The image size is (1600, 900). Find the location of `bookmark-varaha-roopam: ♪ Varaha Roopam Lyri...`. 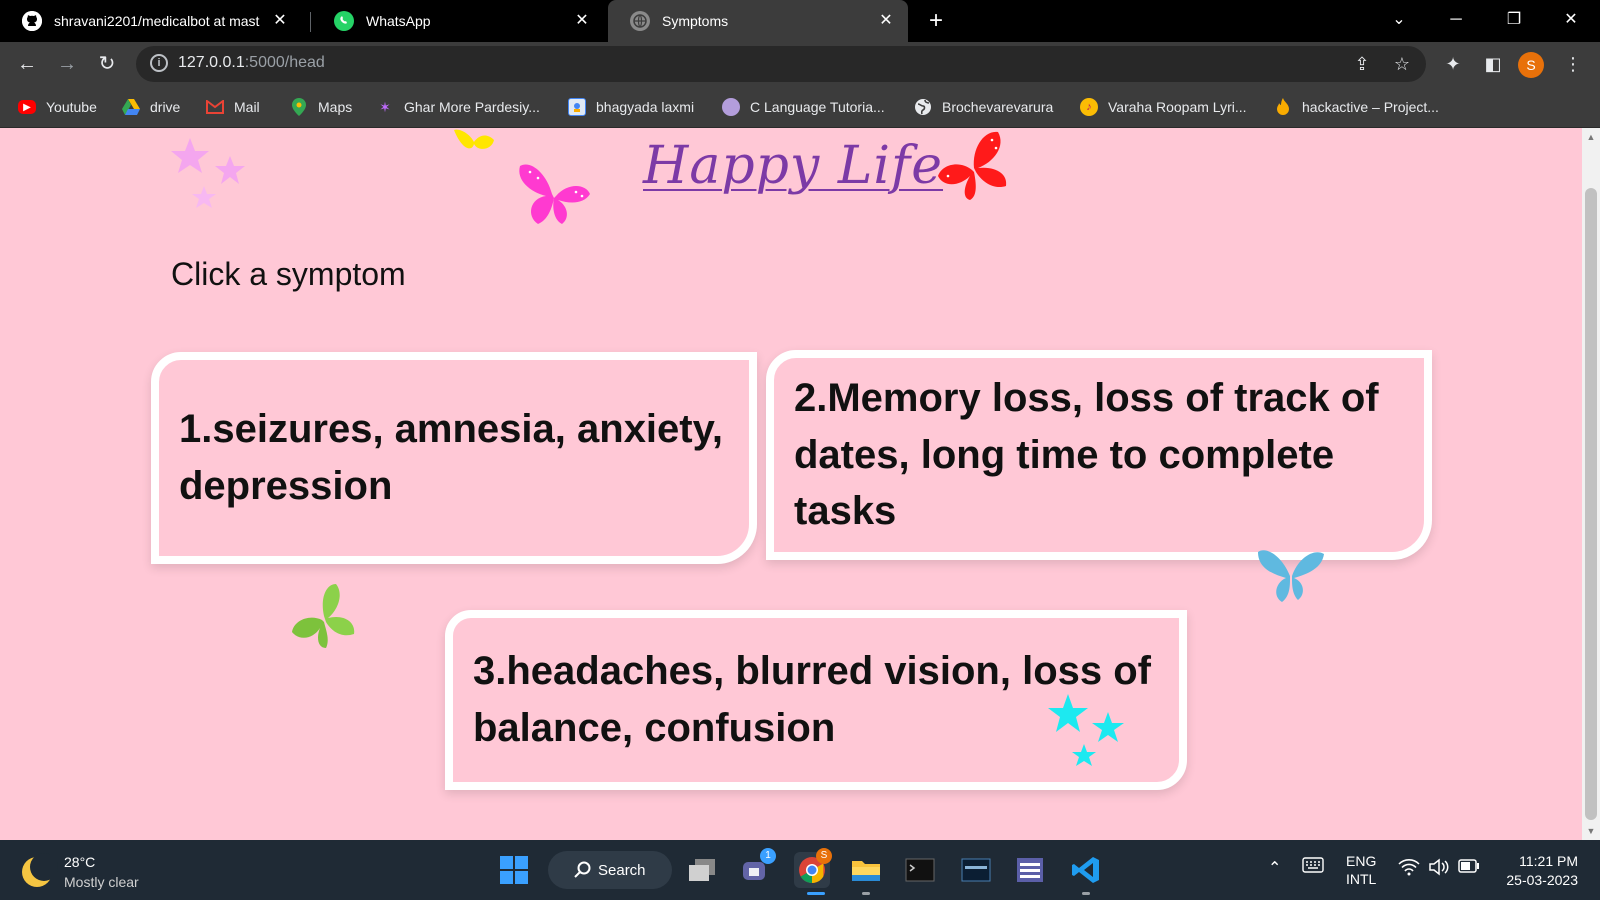

bookmark-varaha-roopam: ♪ Varaha Roopam Lyri... is located at coordinates (1163, 107).